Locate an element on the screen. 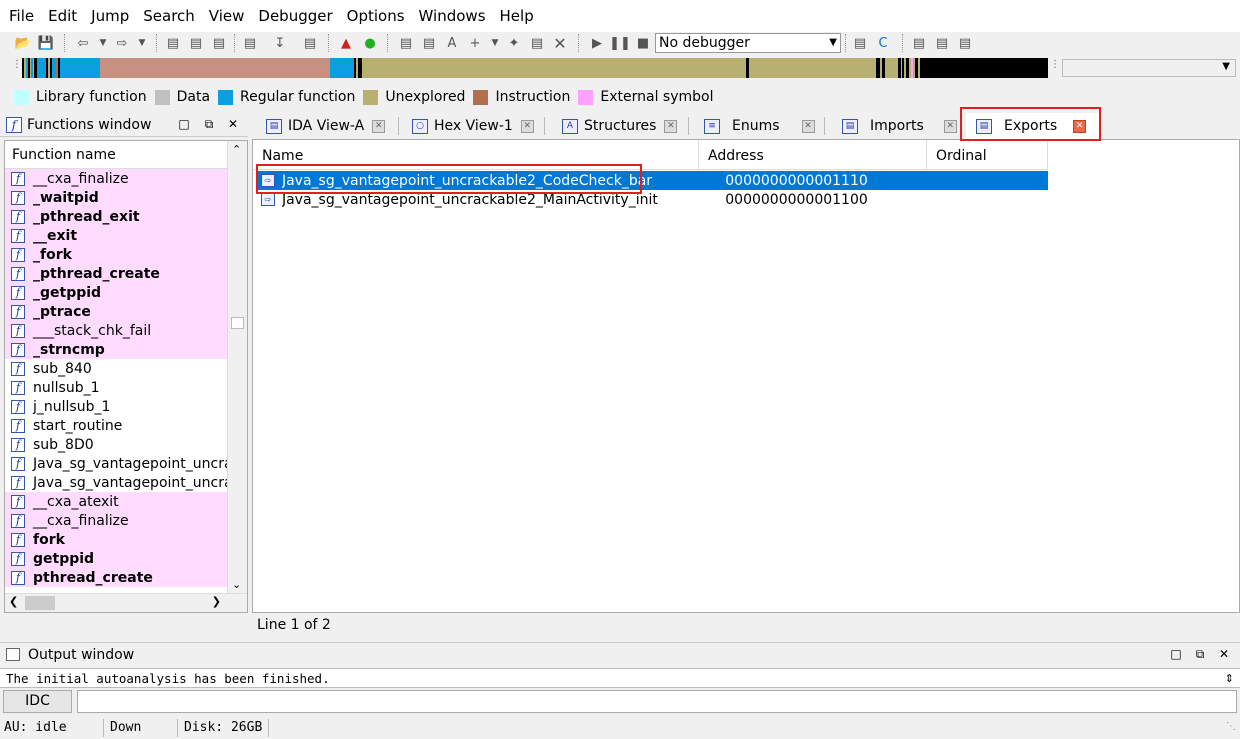  debugger-select: No debugger ▼ is located at coordinates (748, 43).